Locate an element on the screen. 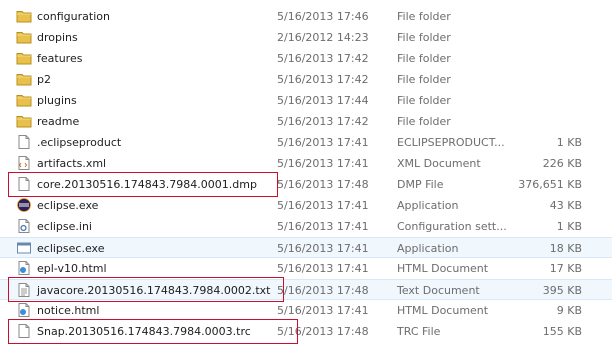  file-name: configuration is located at coordinates (73, 16).